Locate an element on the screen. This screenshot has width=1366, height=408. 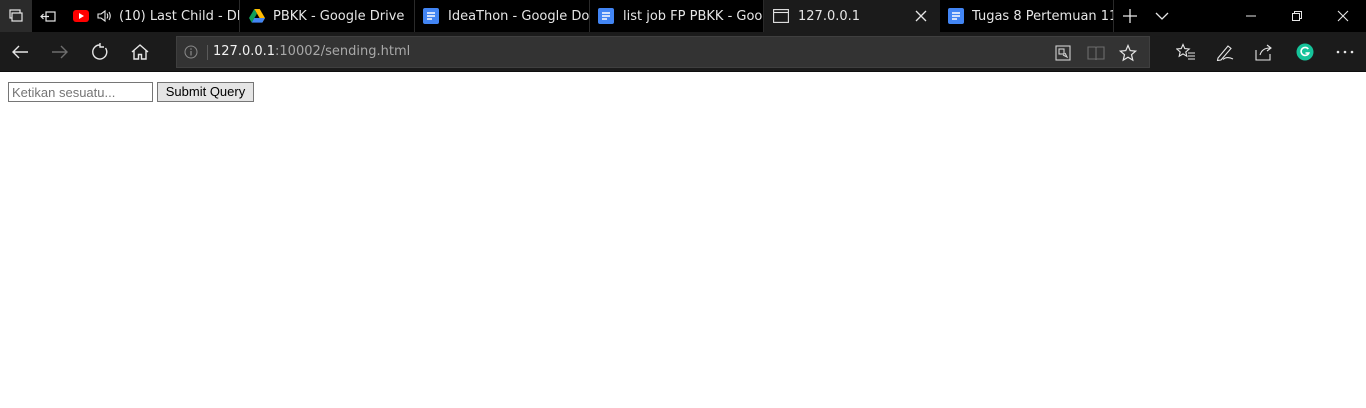
speaker-icon is located at coordinates (105, 16).